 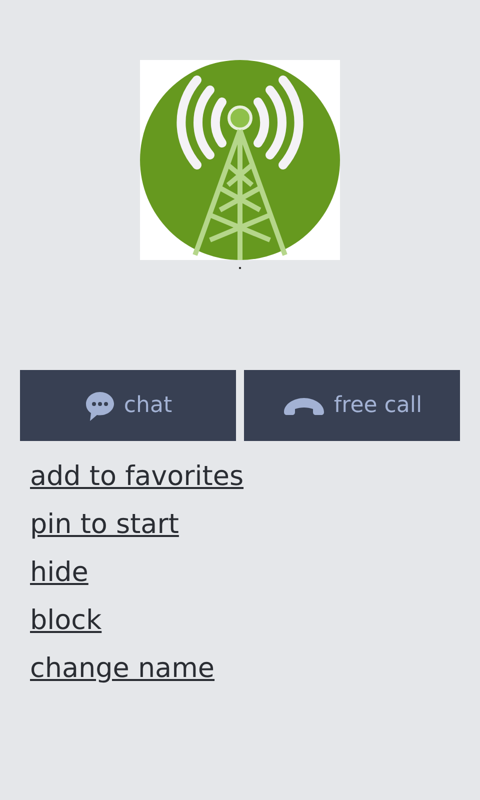 I want to click on free-call-button: free call, so click(x=352, y=405).